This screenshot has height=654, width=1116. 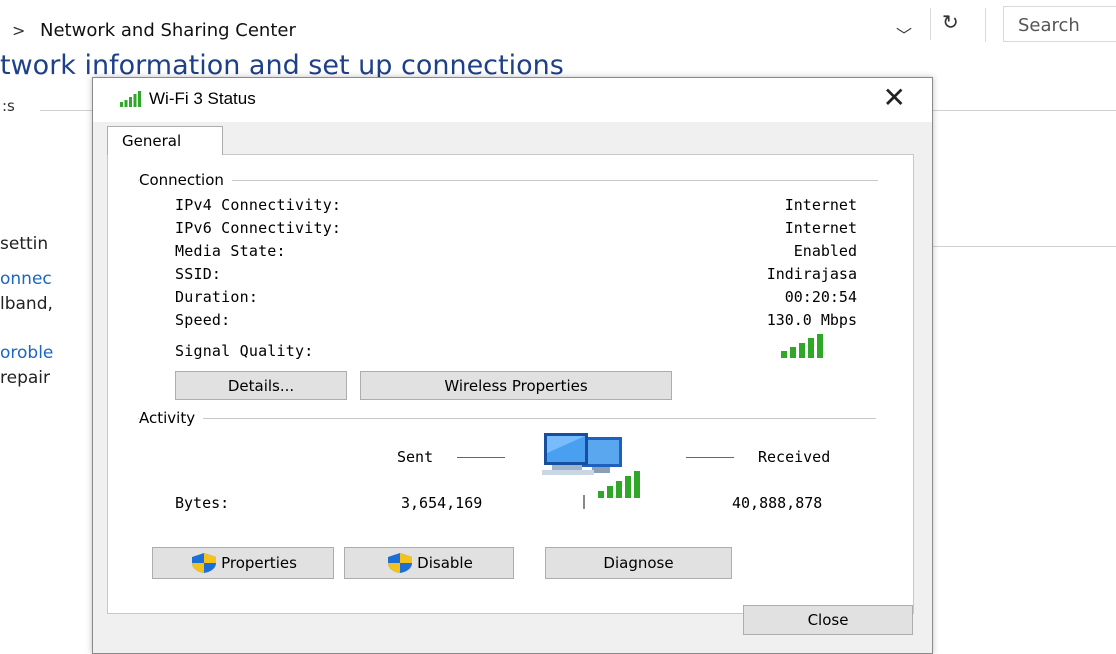 What do you see at coordinates (442, 503) in the screenshot?
I see `bytes-sent-value: 3,654,169` at bounding box center [442, 503].